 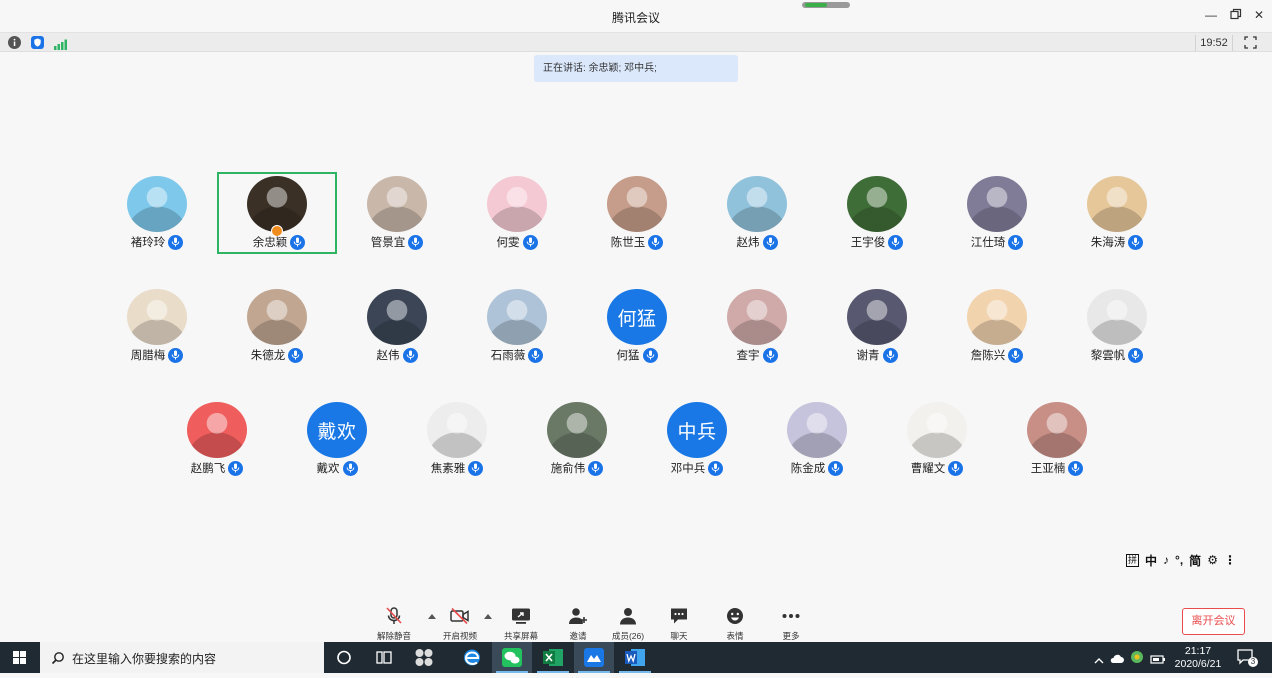 I want to click on participant-name: 石雨薇, so click(x=508, y=356).